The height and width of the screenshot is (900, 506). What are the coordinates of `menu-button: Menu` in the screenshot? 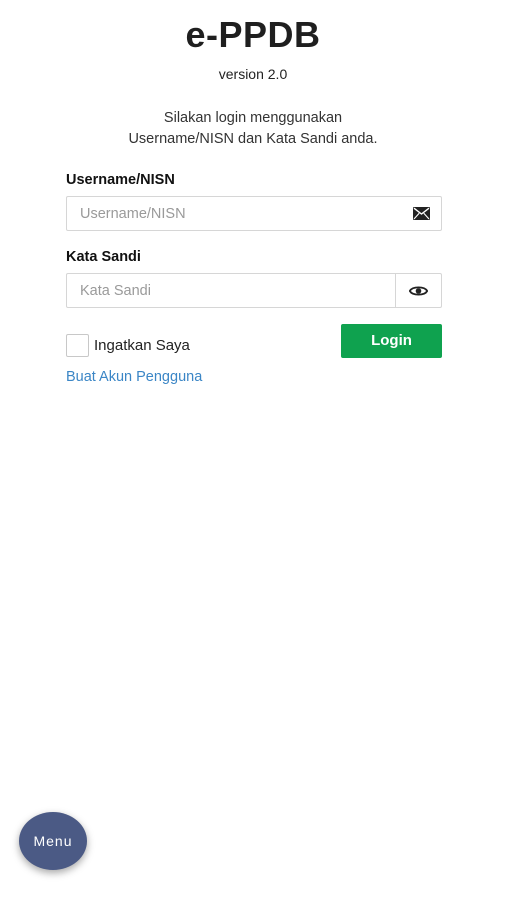 It's located at (53, 841).